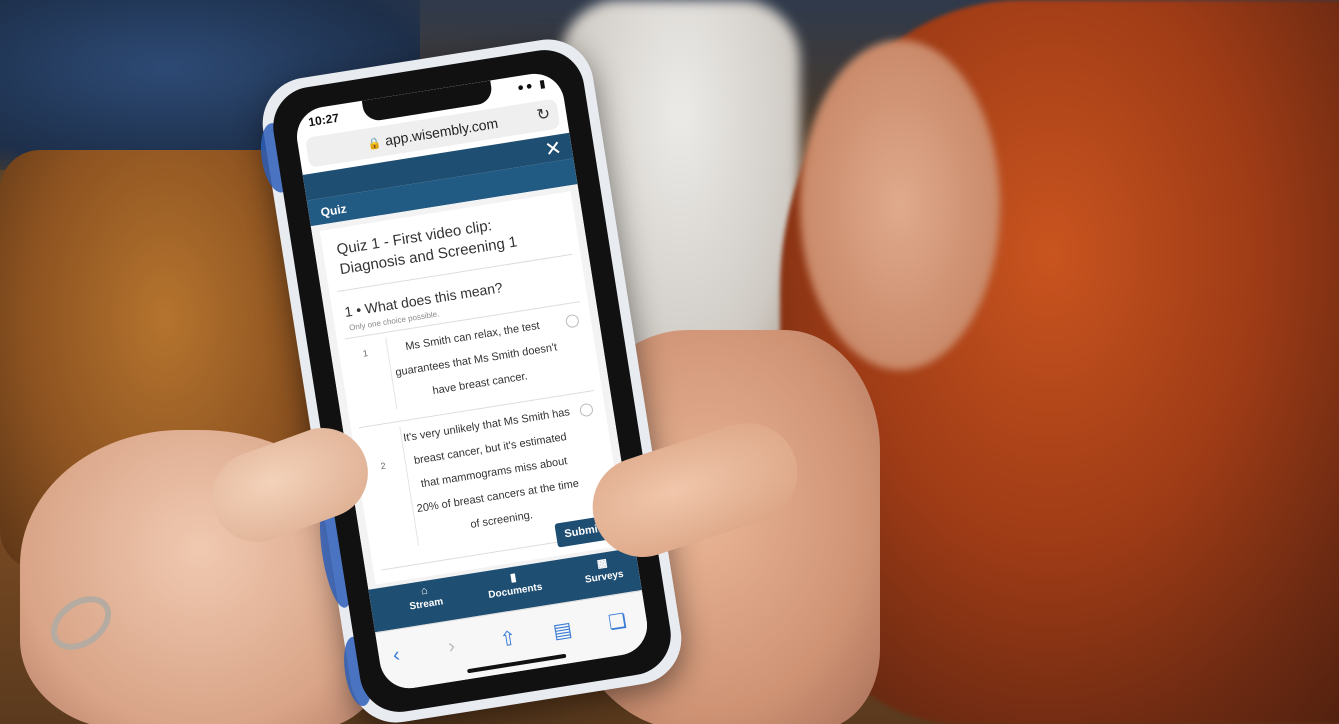 This screenshot has height=724, width=1339. Describe the element at coordinates (323, 120) in the screenshot. I see `clock: 10:27` at that location.